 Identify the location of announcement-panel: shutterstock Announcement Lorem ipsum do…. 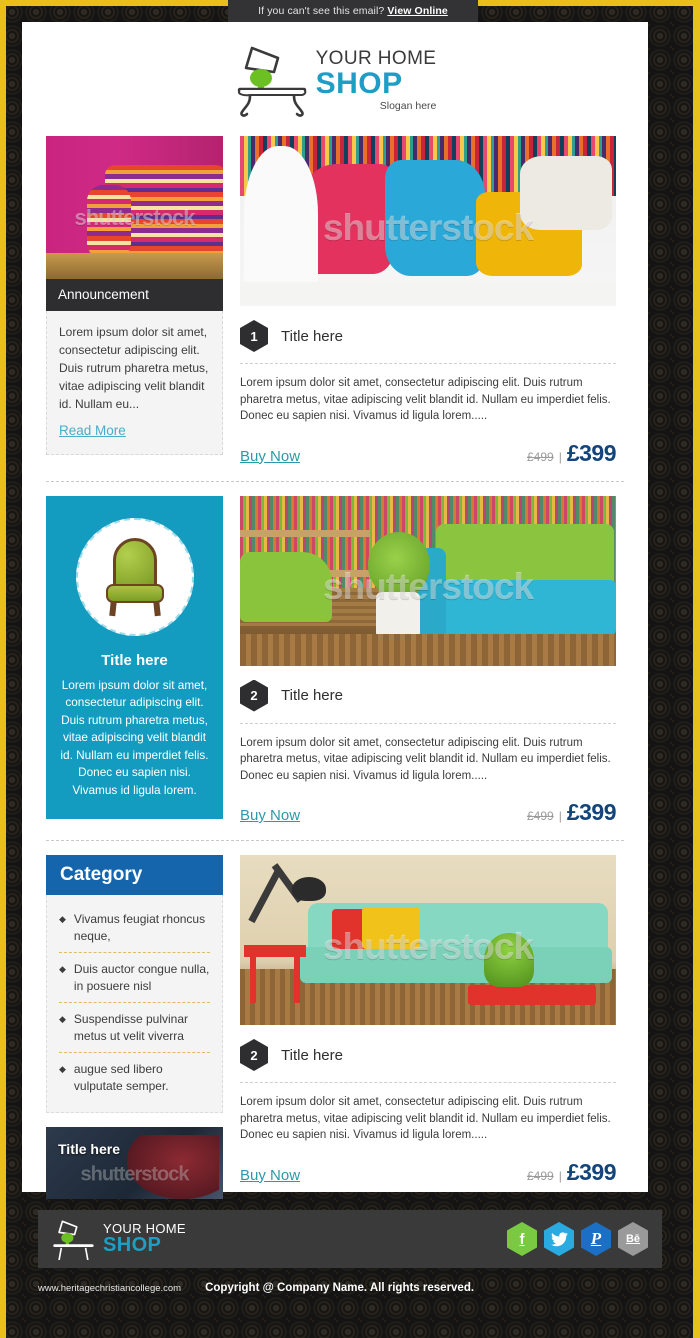
(134, 301).